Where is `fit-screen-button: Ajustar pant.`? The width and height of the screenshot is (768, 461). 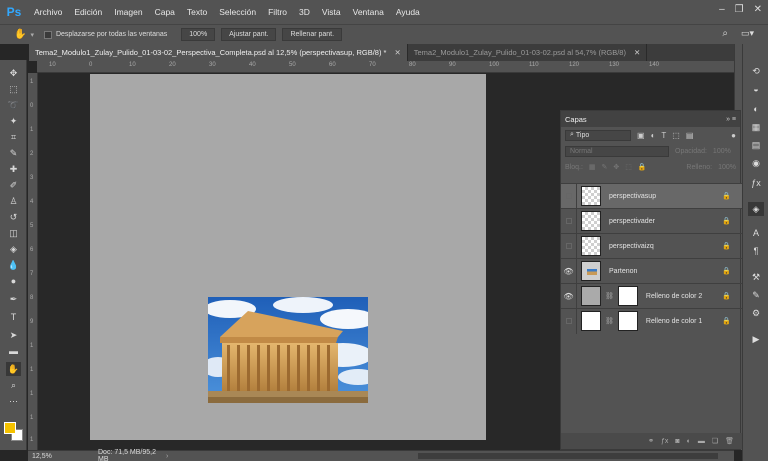
fit-screen-button: Ajustar pant. is located at coordinates (249, 34).